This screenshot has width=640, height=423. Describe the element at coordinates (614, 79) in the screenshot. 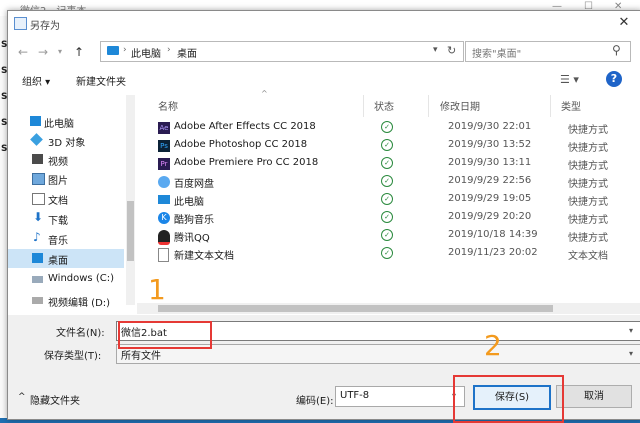

I see `help-icon: ?` at that location.